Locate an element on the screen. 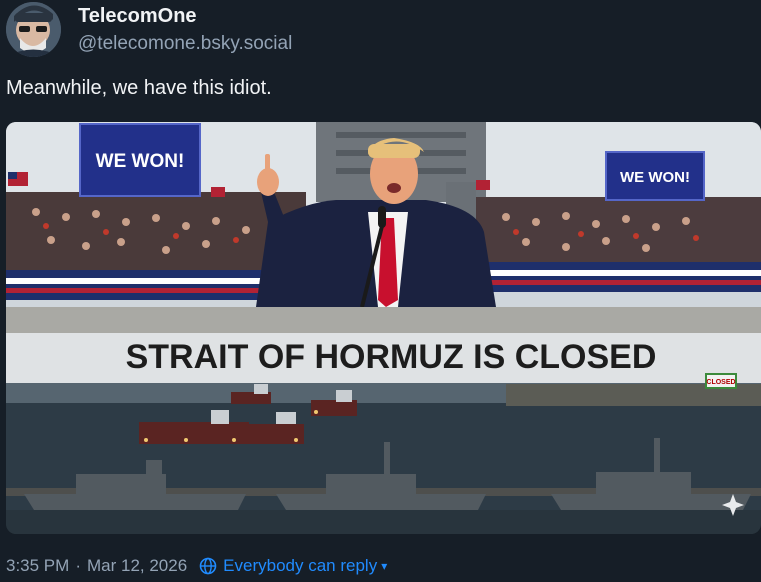  post-text: Meanwhile, we have this idiot. is located at coordinates (139, 88).